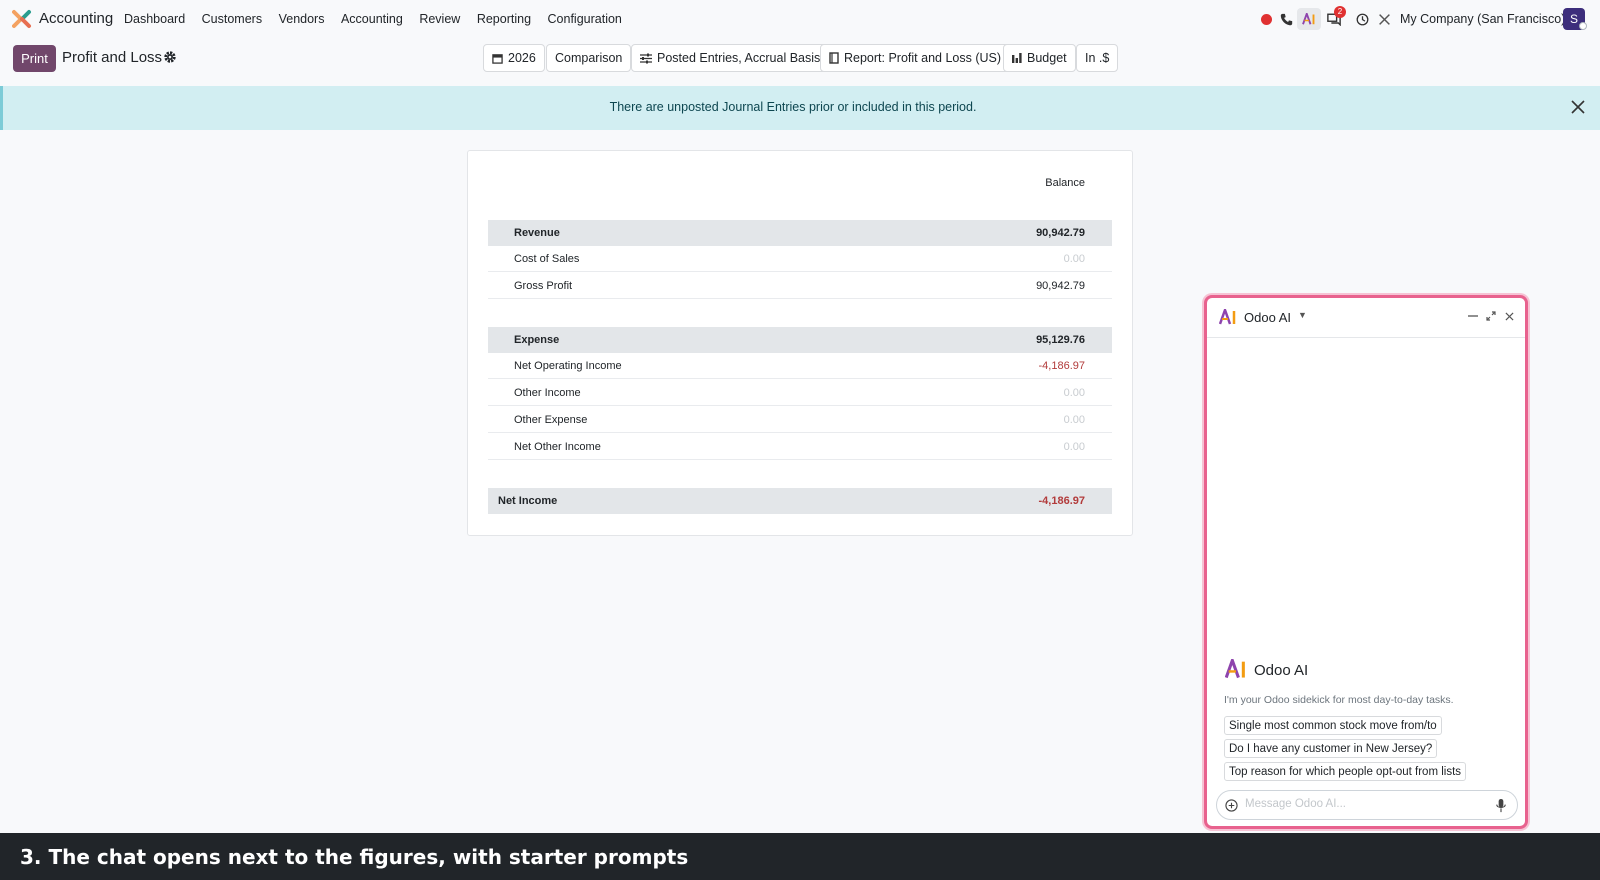 The width and height of the screenshot is (1600, 880). What do you see at coordinates (800, 501) in the screenshot?
I see `net-income-row: Net Income -4,186.97` at bounding box center [800, 501].